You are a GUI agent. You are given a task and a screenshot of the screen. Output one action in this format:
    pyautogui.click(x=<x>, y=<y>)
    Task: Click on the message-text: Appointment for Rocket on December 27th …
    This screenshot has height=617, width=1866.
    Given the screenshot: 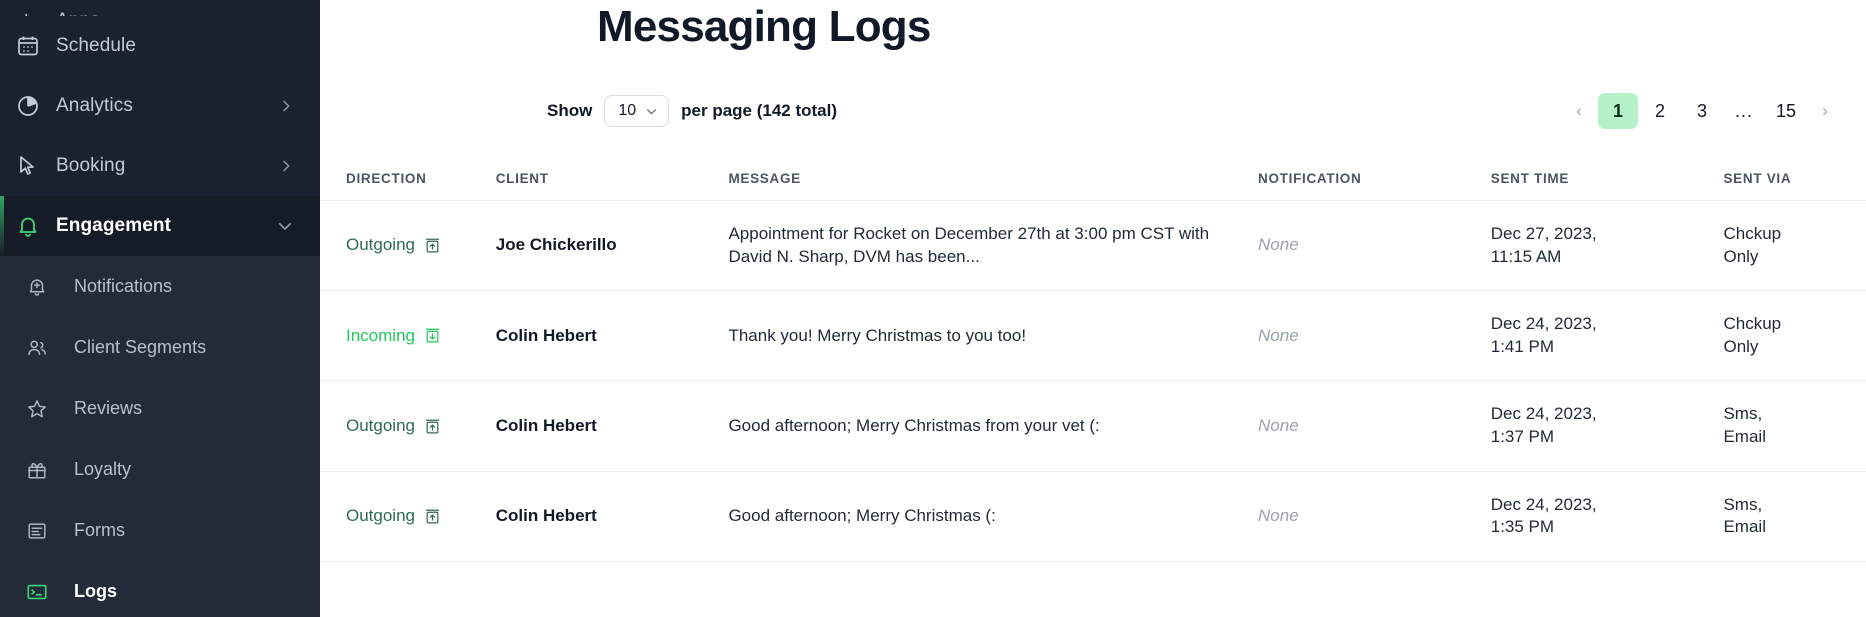 What is the action you would take?
    pyautogui.click(x=969, y=245)
    